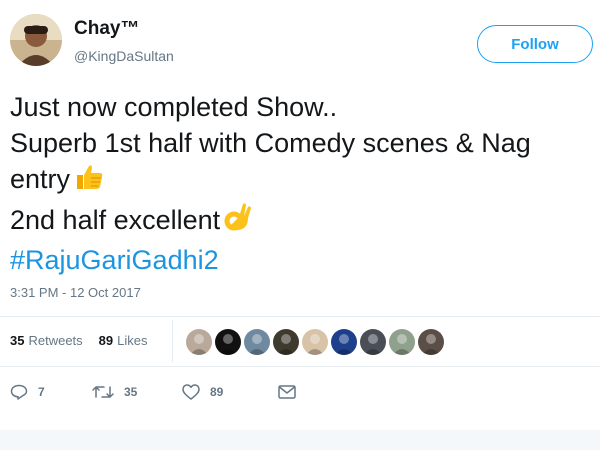 Image resolution: width=600 pixels, height=450 pixels. I want to click on likes-count: 89, so click(106, 340).